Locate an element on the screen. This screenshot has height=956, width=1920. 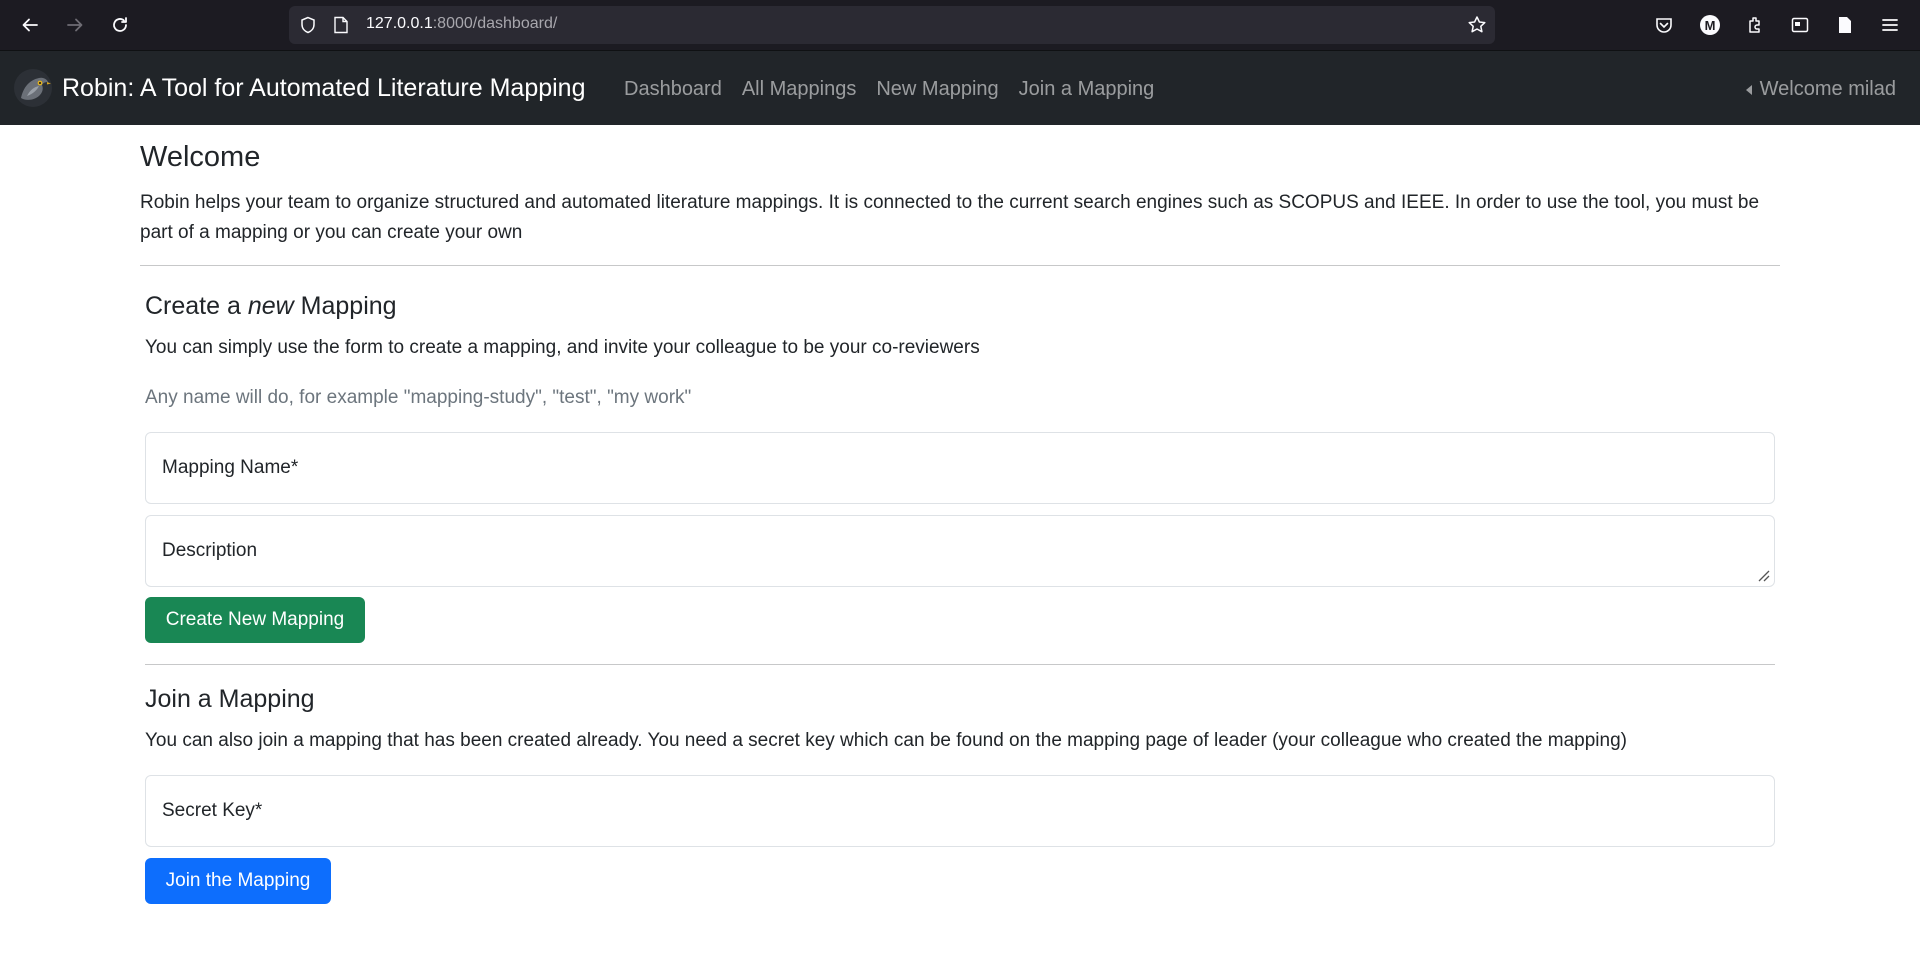
nav-link-new-mapping: New Mapping is located at coordinates (937, 89).